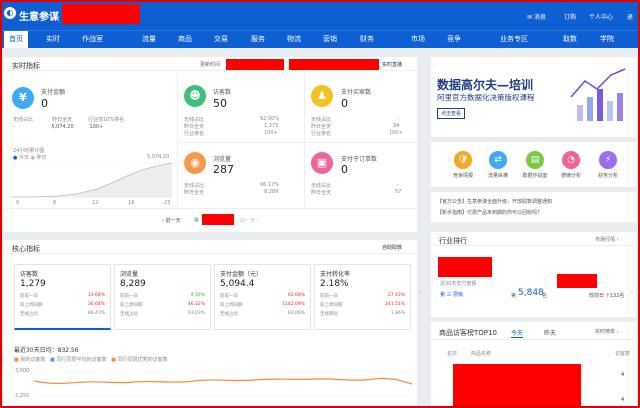  What do you see at coordinates (458, 284) in the screenshot?
I see `last-days-label: 近30天支付金额` at bounding box center [458, 284].